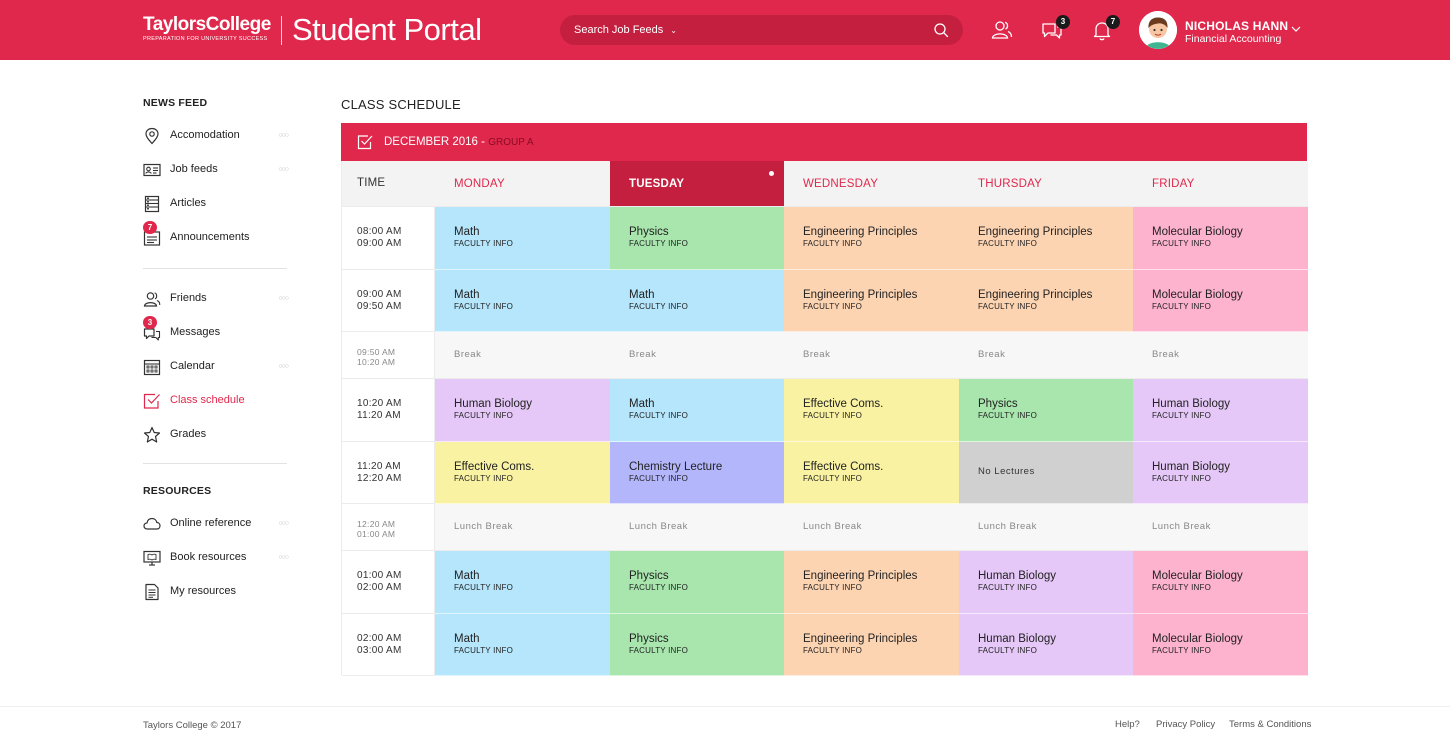 The height and width of the screenshot is (748, 1450). What do you see at coordinates (365, 142) in the screenshot?
I see `schedule-check-icon` at bounding box center [365, 142].